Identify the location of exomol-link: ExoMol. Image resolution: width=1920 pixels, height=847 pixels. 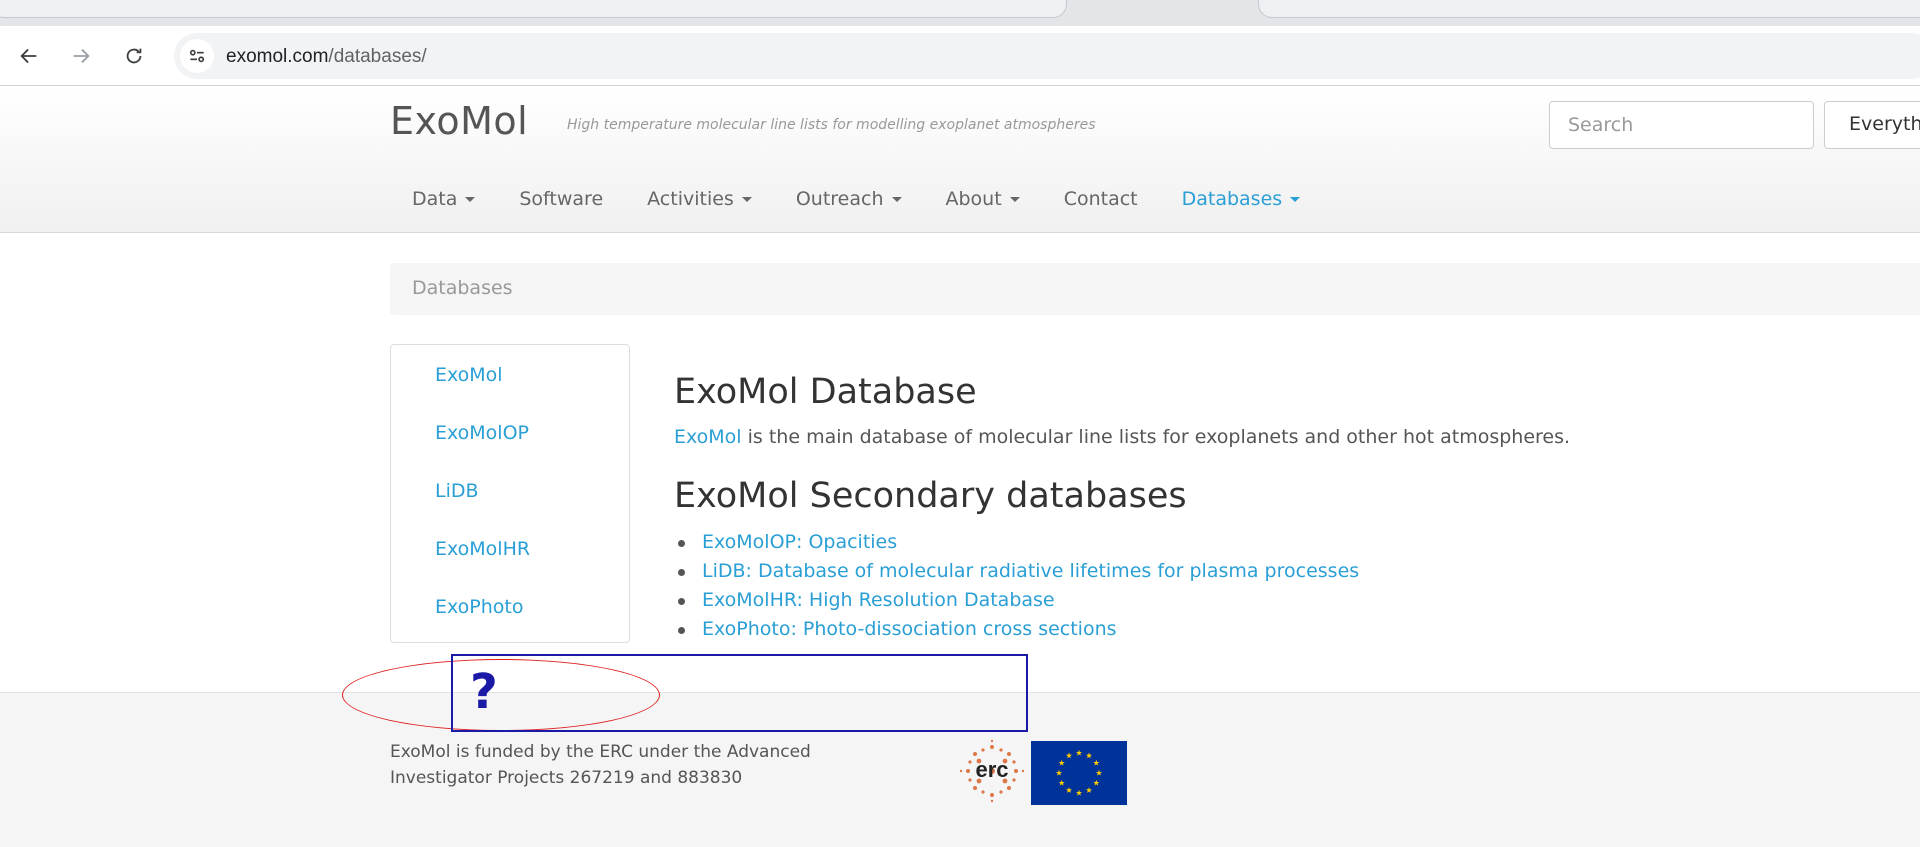
(708, 437).